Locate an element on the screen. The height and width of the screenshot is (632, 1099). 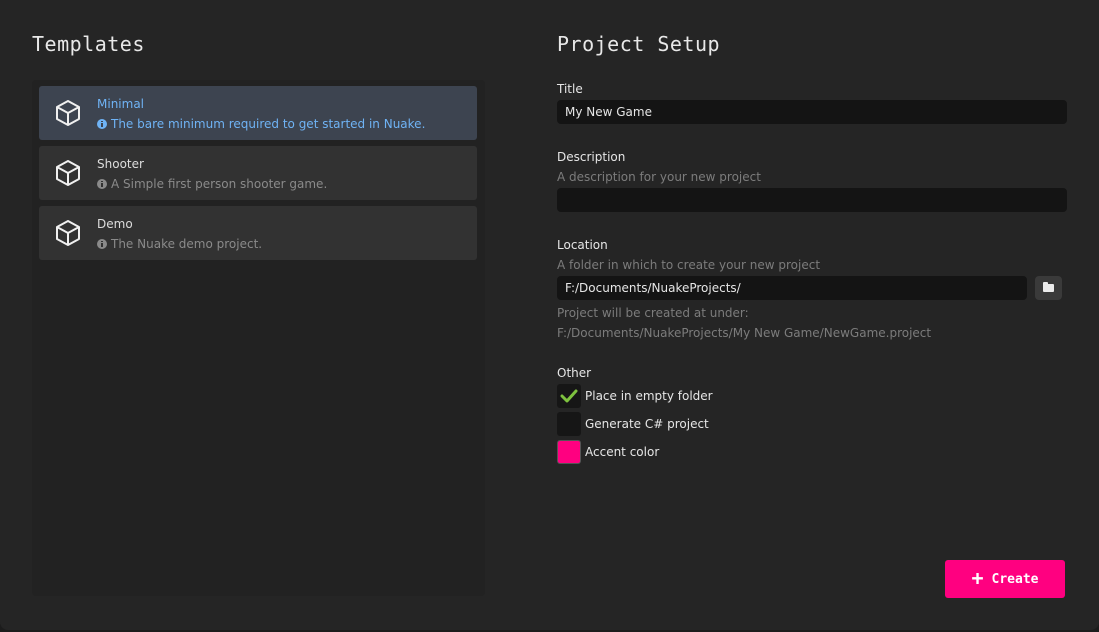
template-description-text: A Simple first person shooter game. is located at coordinates (219, 184).